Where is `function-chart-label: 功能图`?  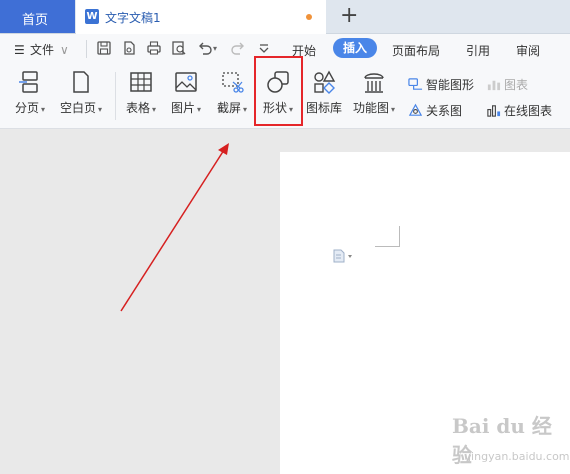 function-chart-label: 功能图 is located at coordinates (370, 108).